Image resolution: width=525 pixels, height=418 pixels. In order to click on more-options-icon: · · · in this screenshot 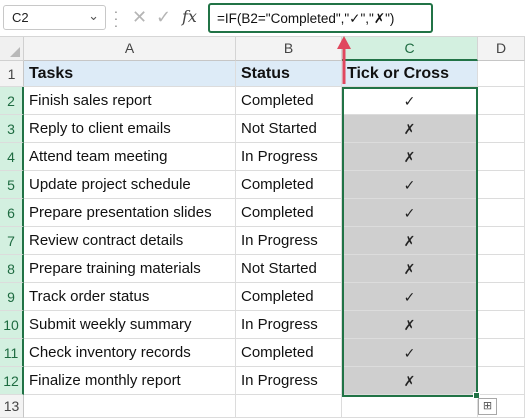, I will do `click(116, 18)`.